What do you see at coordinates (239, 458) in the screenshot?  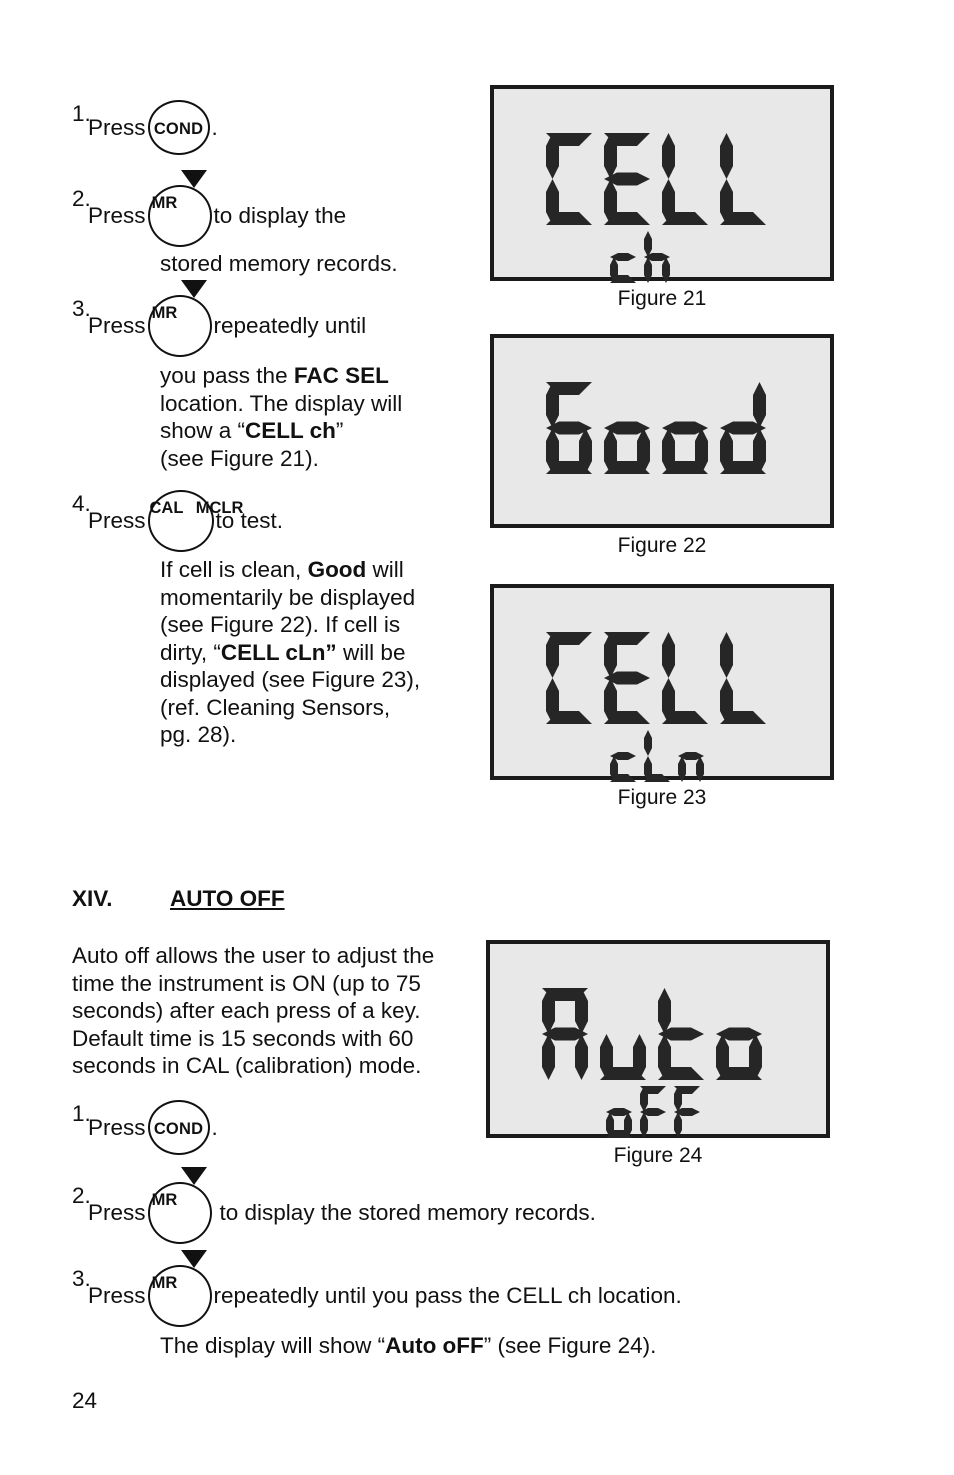 I see `cont-text: (see Figure 21).` at bounding box center [239, 458].